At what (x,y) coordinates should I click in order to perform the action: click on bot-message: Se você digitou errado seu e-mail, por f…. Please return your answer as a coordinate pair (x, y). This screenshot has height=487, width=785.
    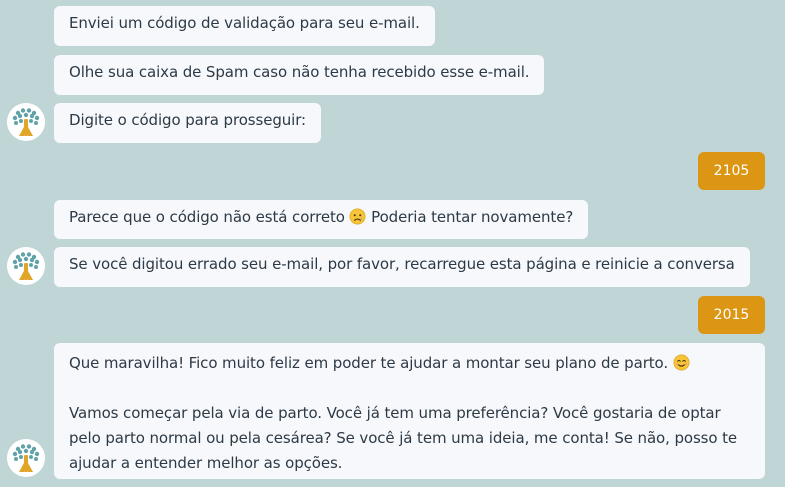
    Looking at the image, I should click on (402, 267).